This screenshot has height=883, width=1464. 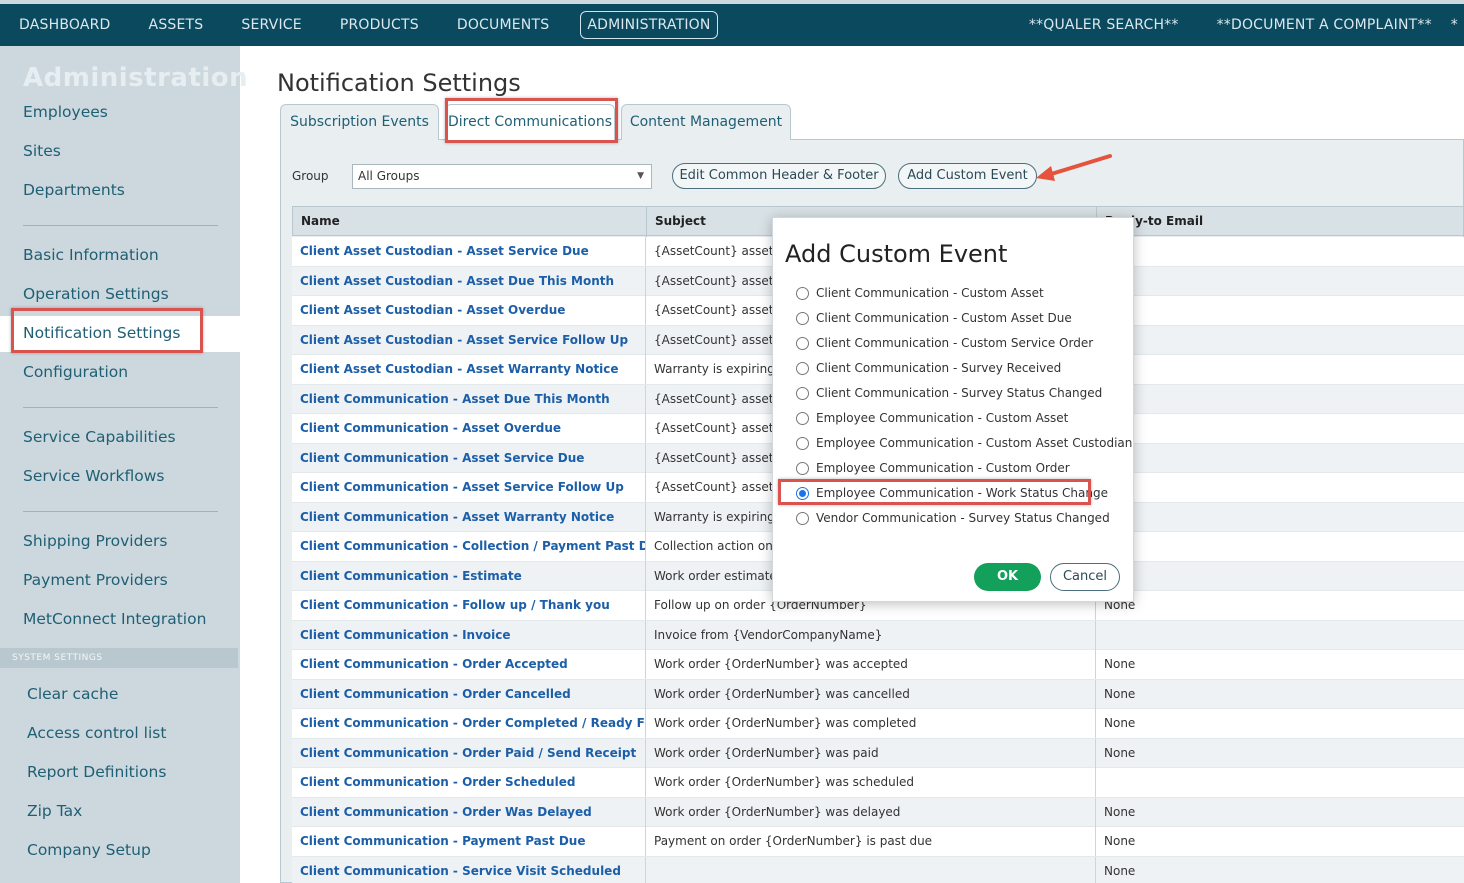 What do you see at coordinates (74, 190) in the screenshot?
I see `sidebar-item-departments: Departments` at bounding box center [74, 190].